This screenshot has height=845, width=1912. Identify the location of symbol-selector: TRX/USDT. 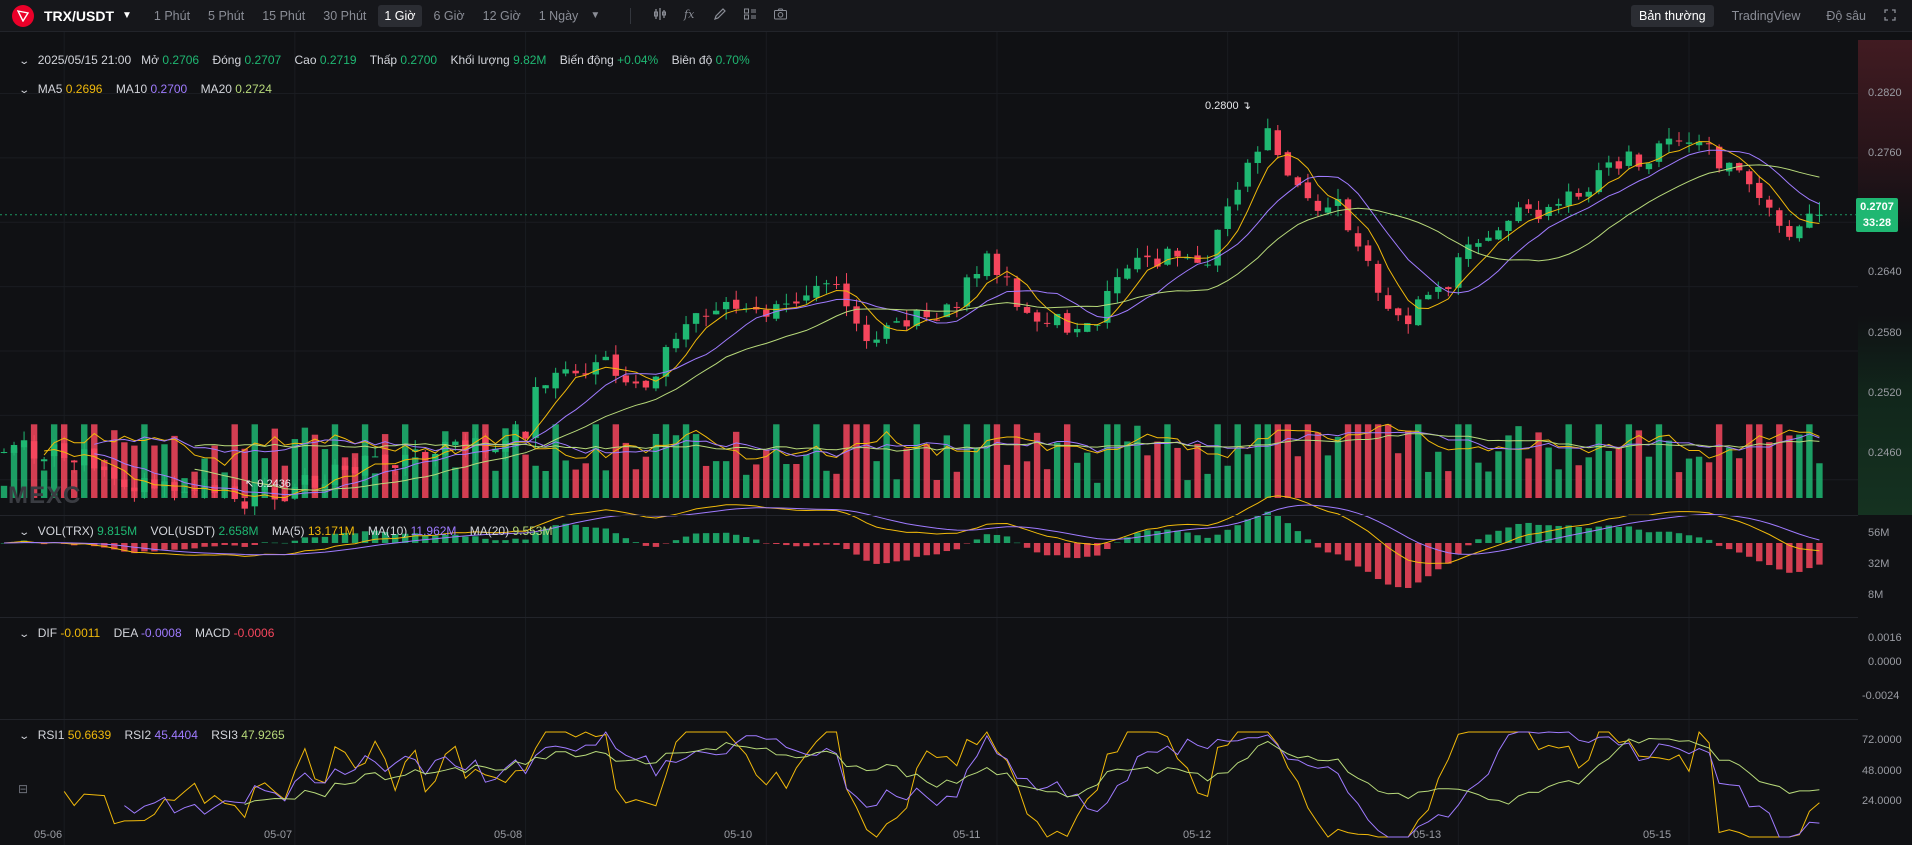
(79, 16).